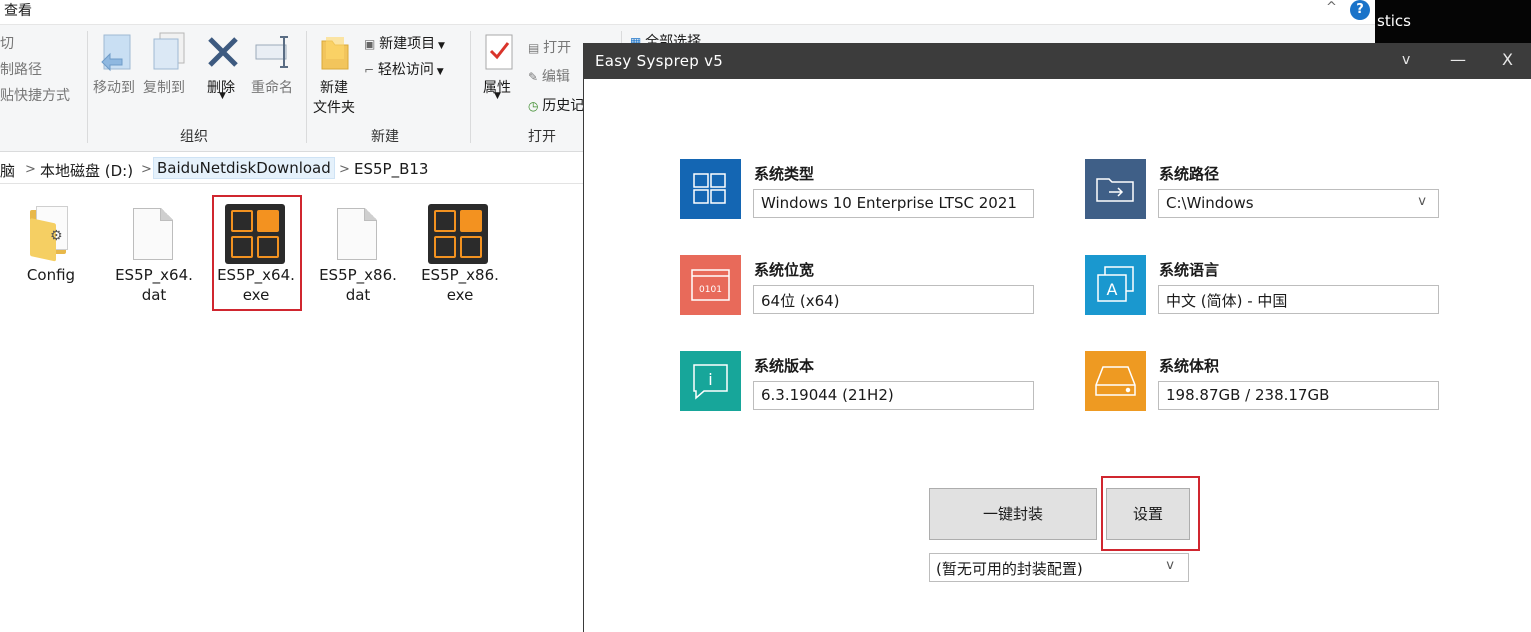 This screenshot has width=1531, height=632. I want to click on exe-app-icon, so click(458, 234).